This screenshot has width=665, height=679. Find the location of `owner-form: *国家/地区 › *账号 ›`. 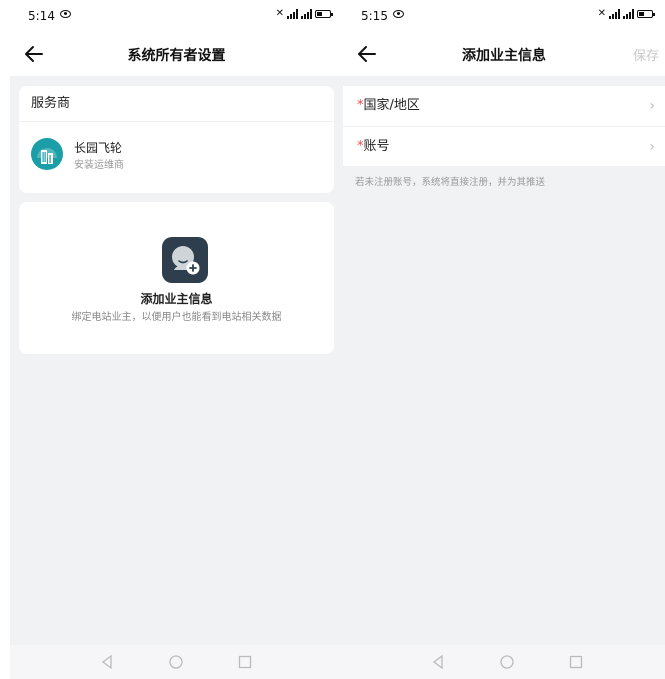

owner-form: *国家/地区 › *账号 › is located at coordinates (504, 126).